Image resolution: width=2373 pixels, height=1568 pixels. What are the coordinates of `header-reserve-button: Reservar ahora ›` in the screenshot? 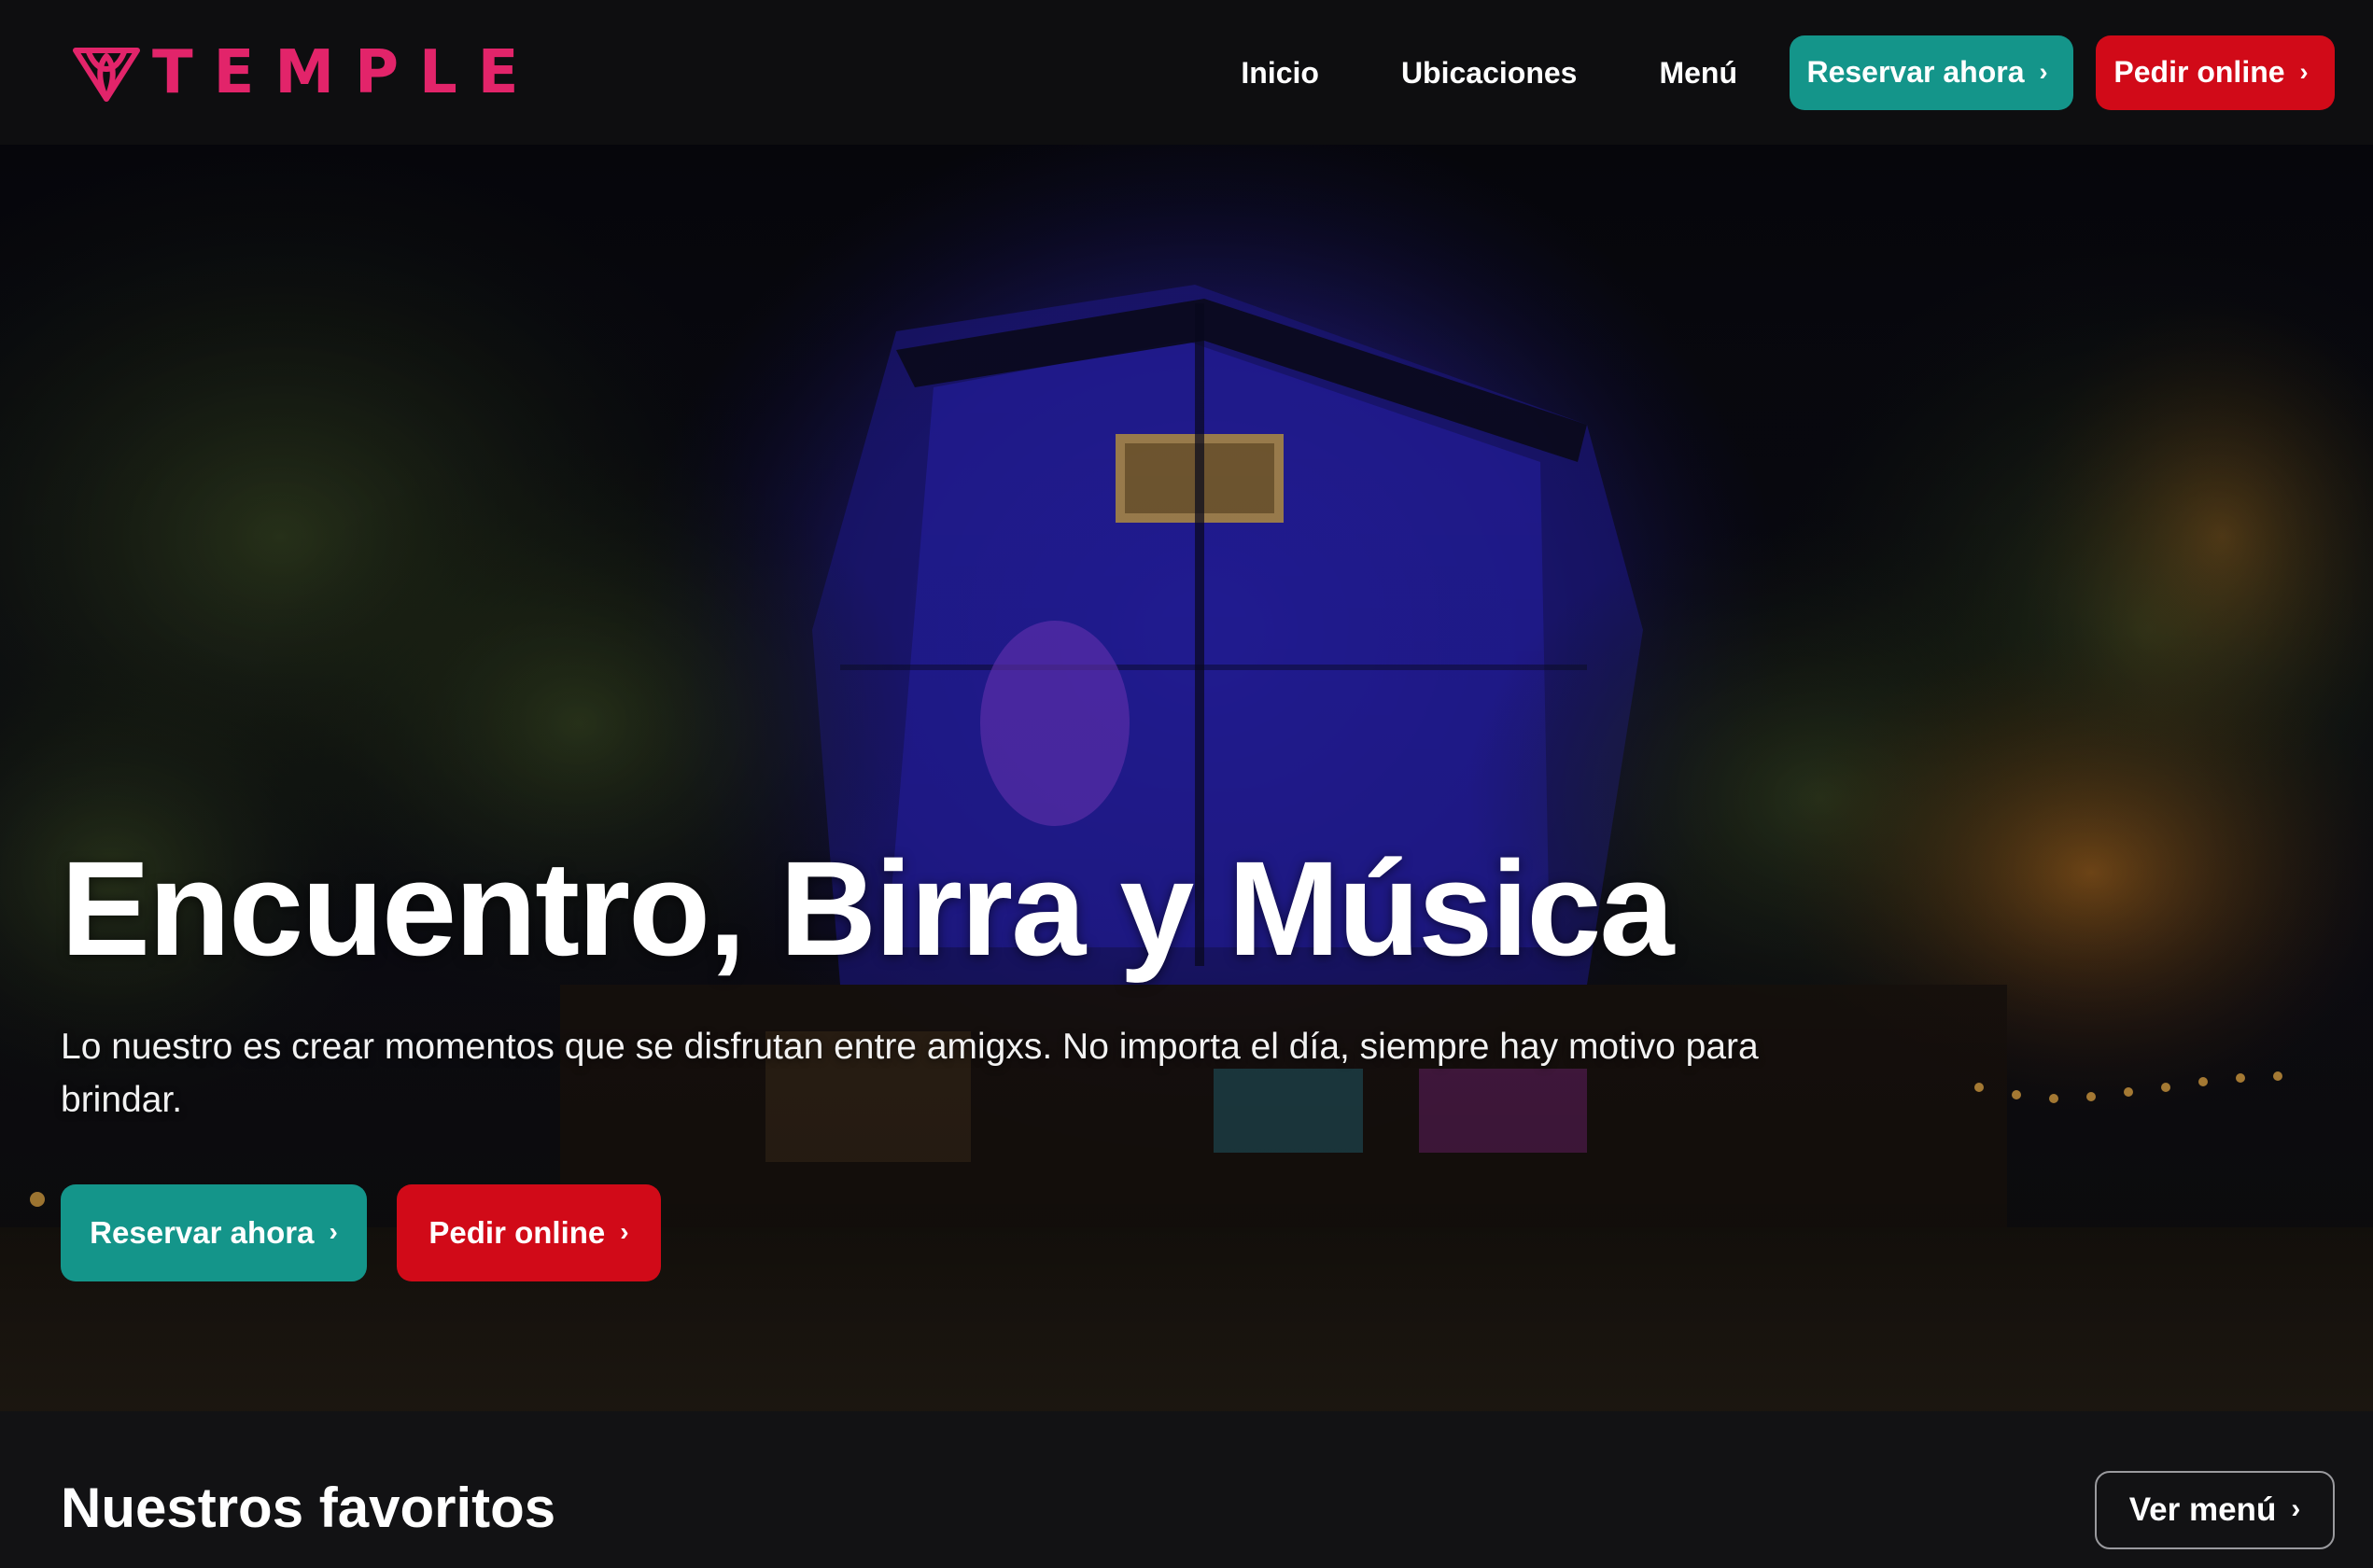 It's located at (1931, 72).